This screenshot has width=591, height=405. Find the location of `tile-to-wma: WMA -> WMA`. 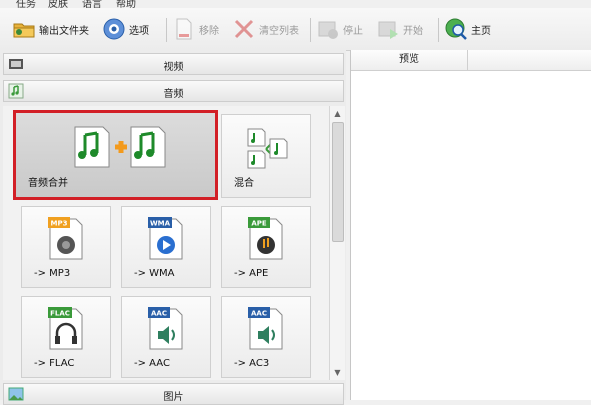

tile-to-wma: WMA -> WMA is located at coordinates (166, 247).